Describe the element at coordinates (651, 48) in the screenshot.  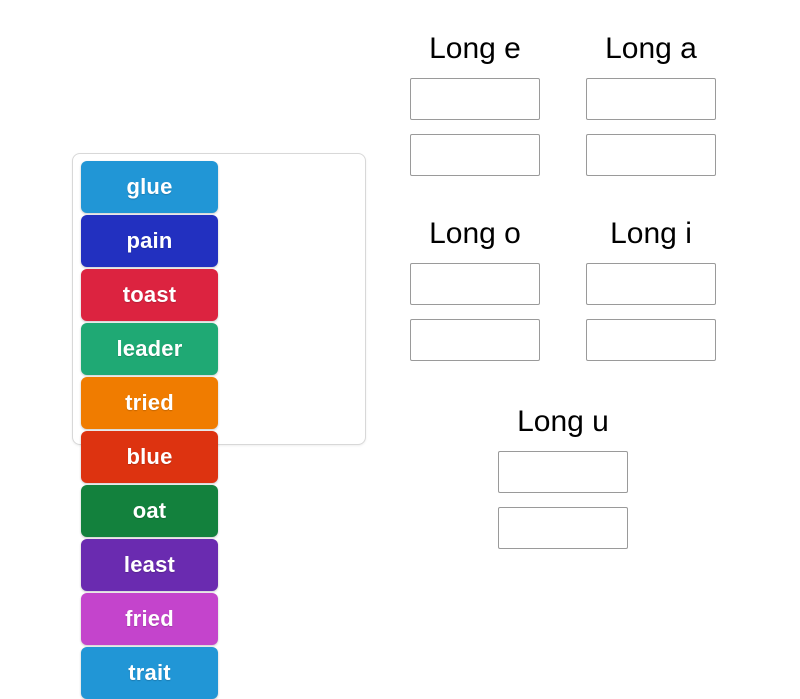
I see `category-title: Long a` at that location.